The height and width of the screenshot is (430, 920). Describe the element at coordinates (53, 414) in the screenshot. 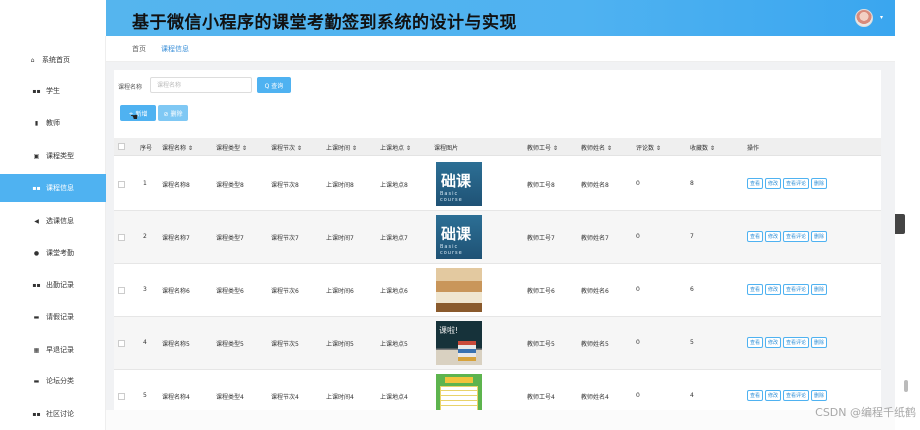

I see `sidebar-item-11: ▪▪ 社区讨论` at that location.